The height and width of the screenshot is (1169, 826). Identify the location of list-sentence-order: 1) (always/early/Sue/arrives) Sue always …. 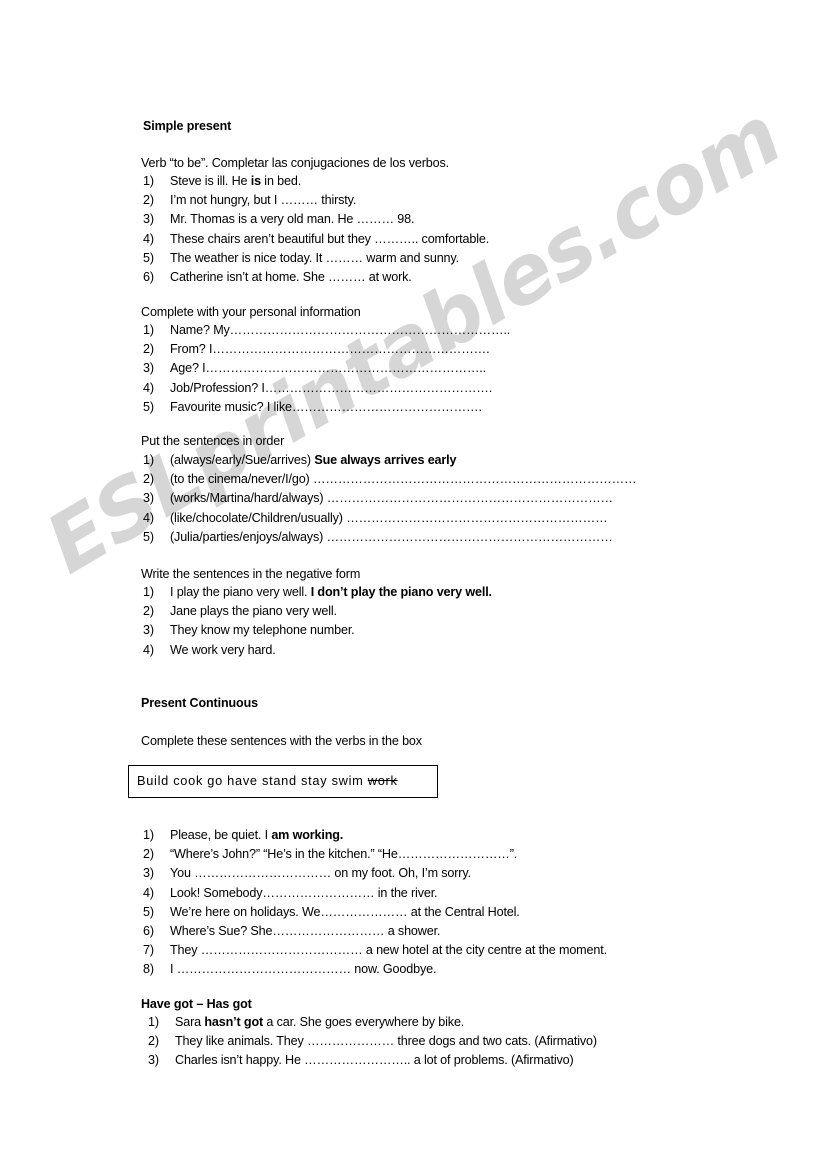
(390, 499).